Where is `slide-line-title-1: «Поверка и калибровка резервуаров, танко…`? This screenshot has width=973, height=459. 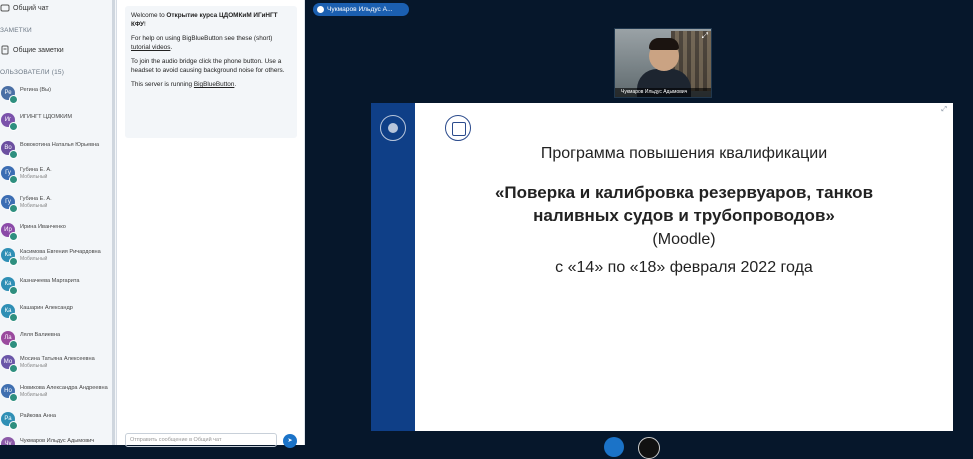
slide-line-title-1: «Поверка и калибровка резервуаров, танко… is located at coordinates (684, 192).